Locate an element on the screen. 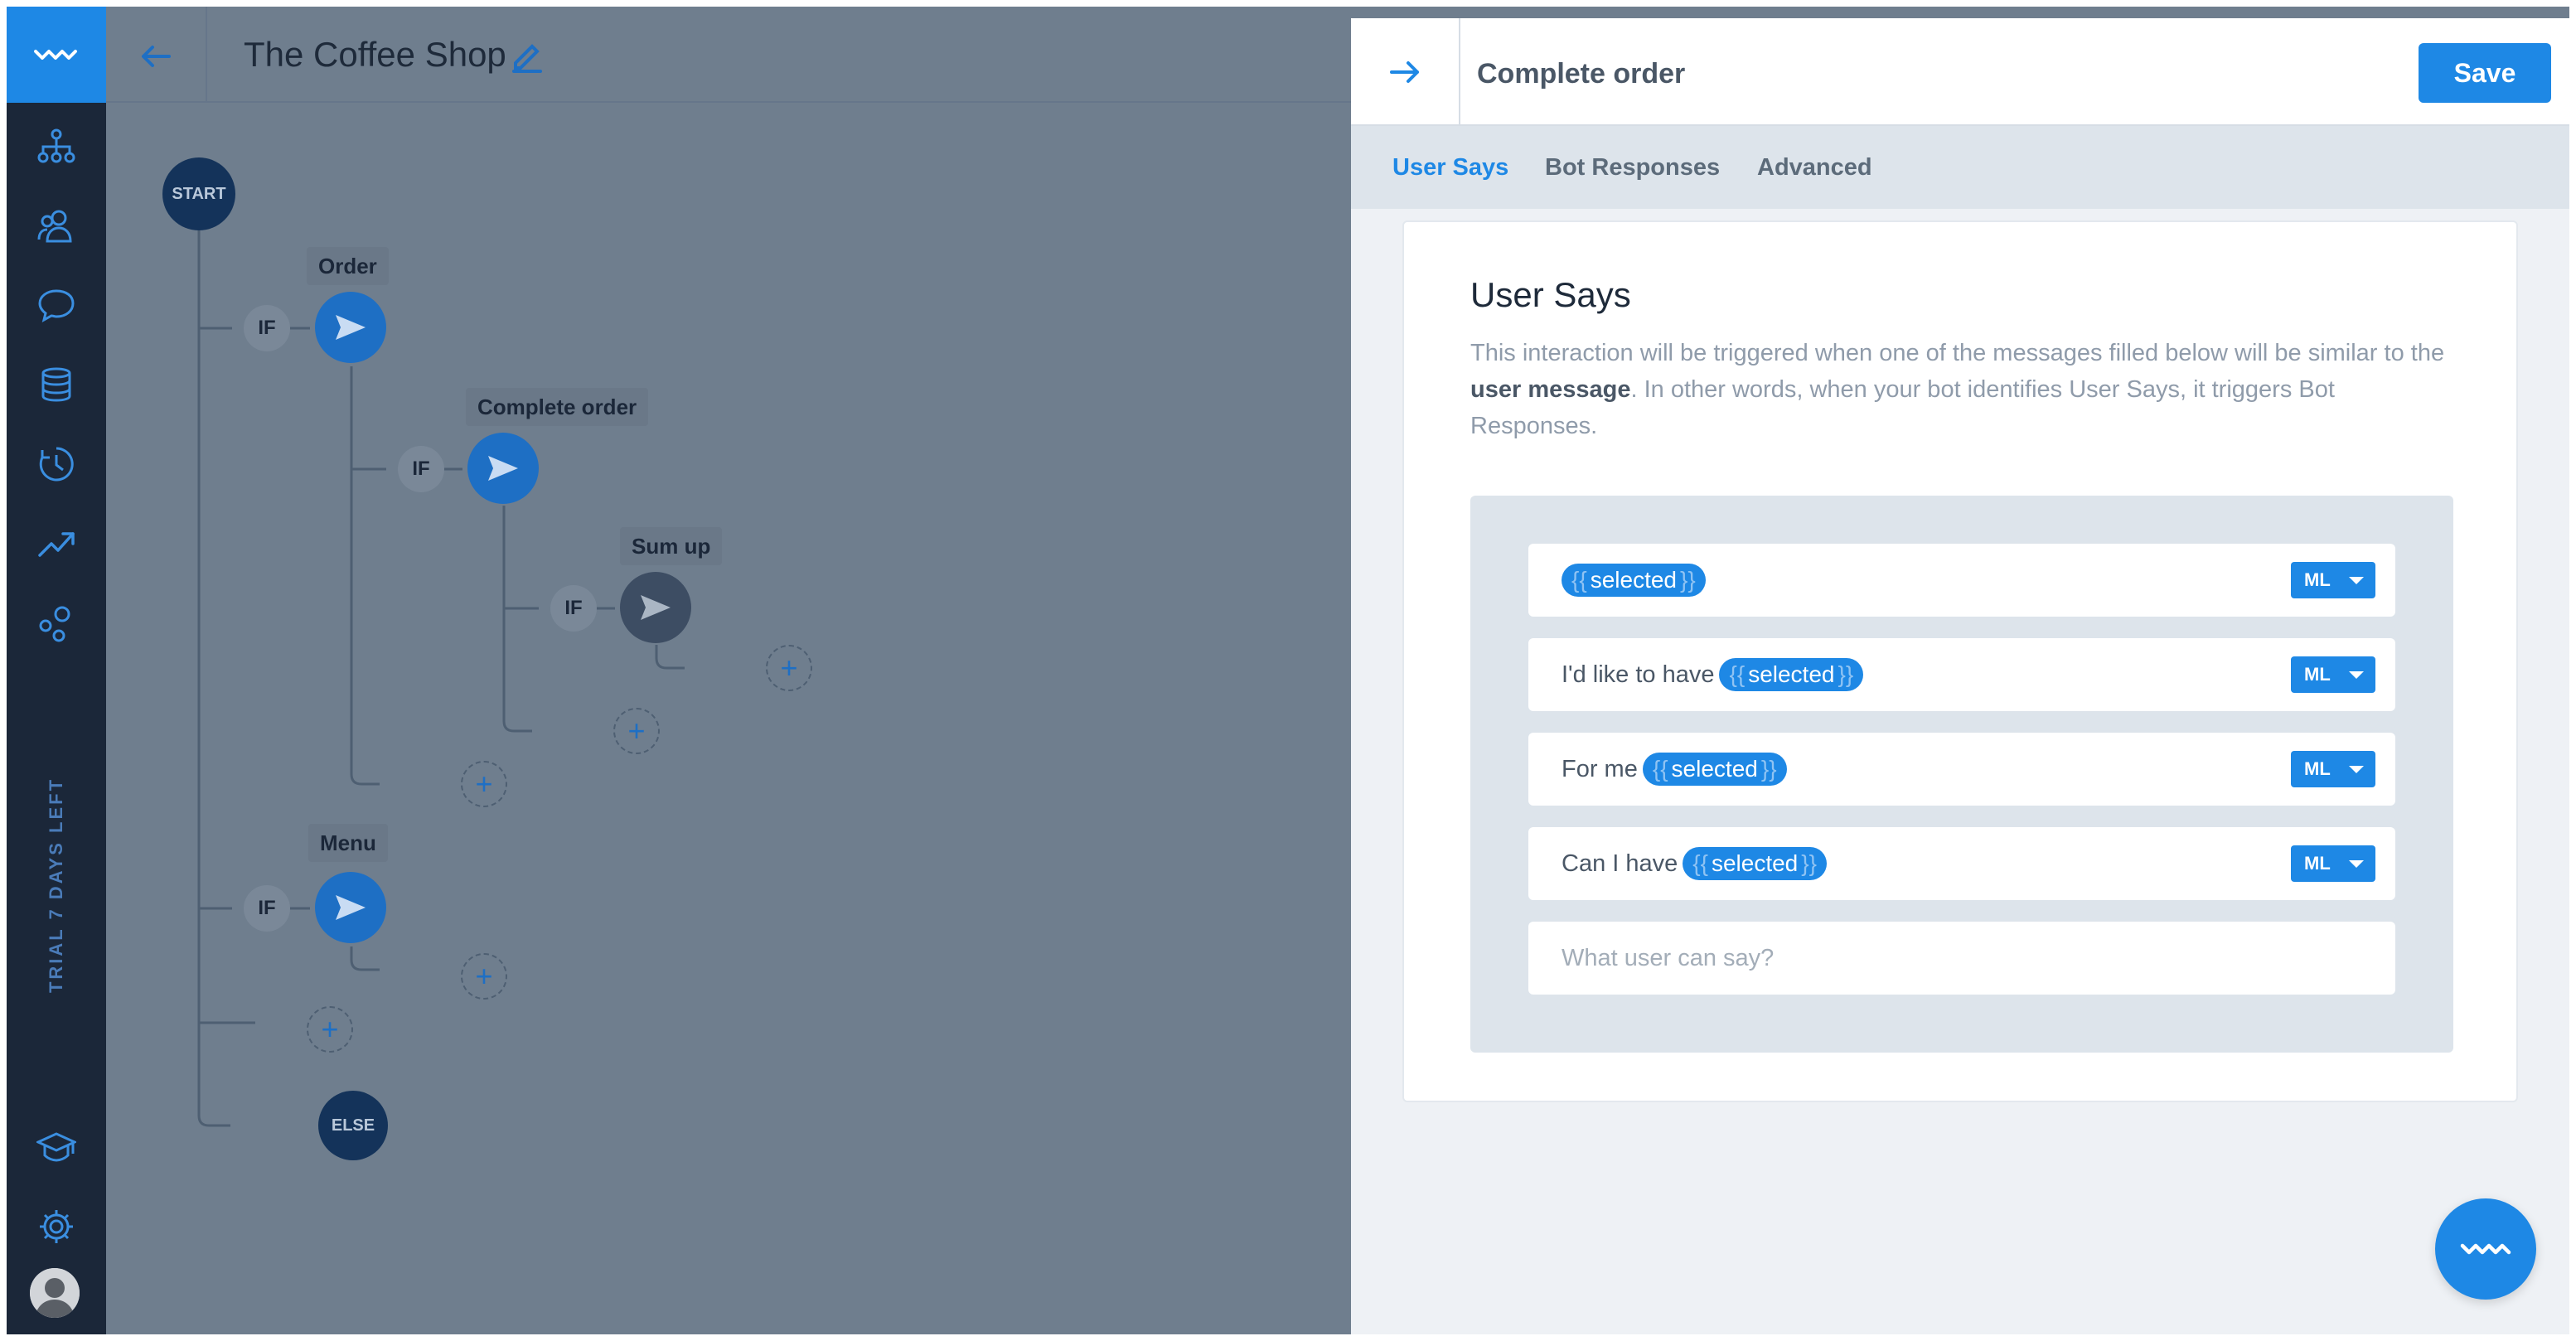  send-node-order is located at coordinates (350, 327).